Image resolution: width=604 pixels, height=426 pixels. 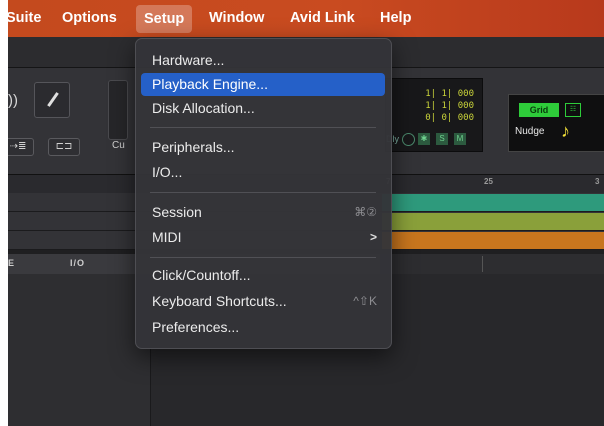 I want to click on keyboard-shortcuts-shortcut: ^⇧K, so click(x=365, y=301).